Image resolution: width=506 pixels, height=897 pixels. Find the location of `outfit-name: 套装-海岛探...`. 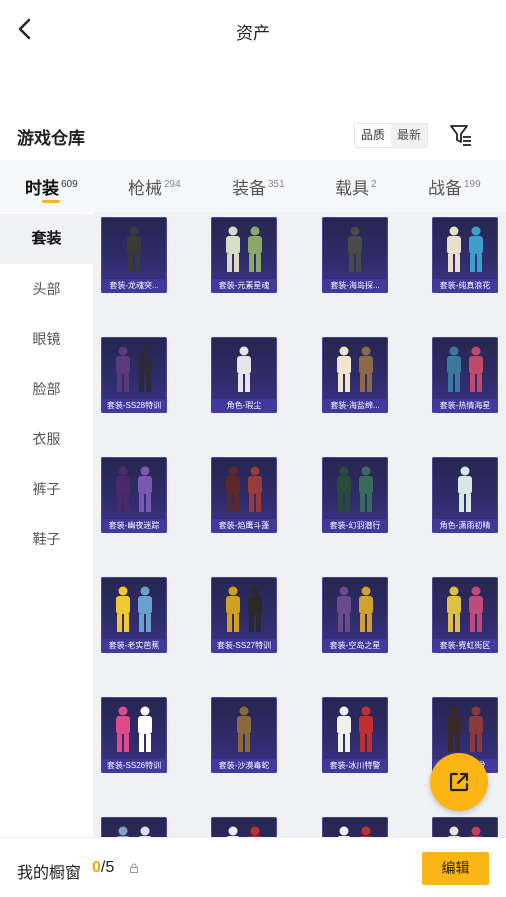

outfit-name: 套装-海岛探... is located at coordinates (355, 286).